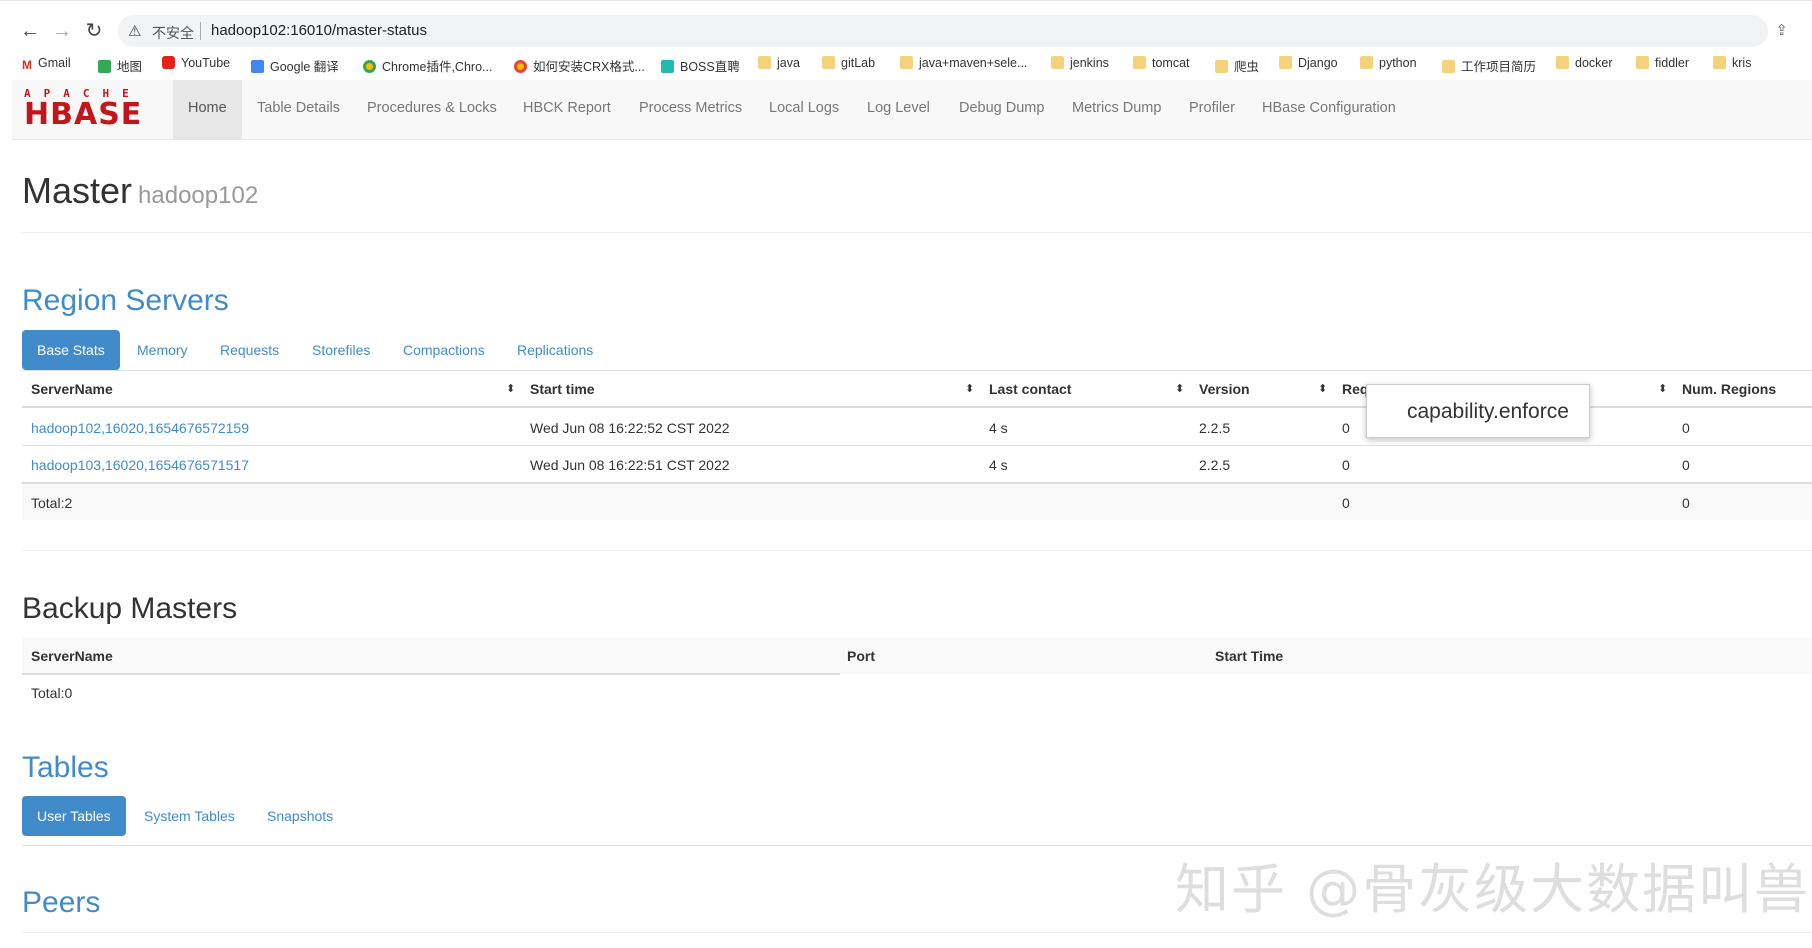  What do you see at coordinates (520, 66) in the screenshot?
I see `chrome-icon` at bounding box center [520, 66].